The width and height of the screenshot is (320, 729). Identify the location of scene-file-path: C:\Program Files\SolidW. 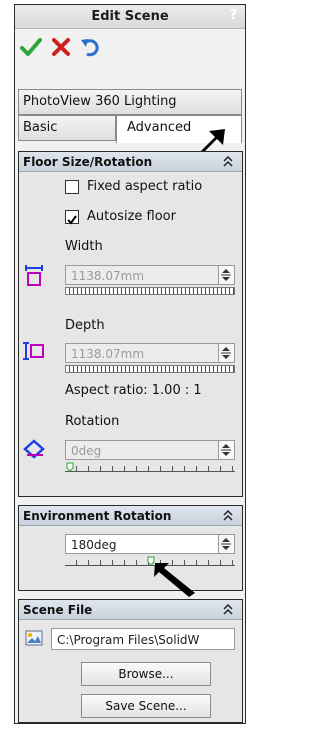
(143, 639).